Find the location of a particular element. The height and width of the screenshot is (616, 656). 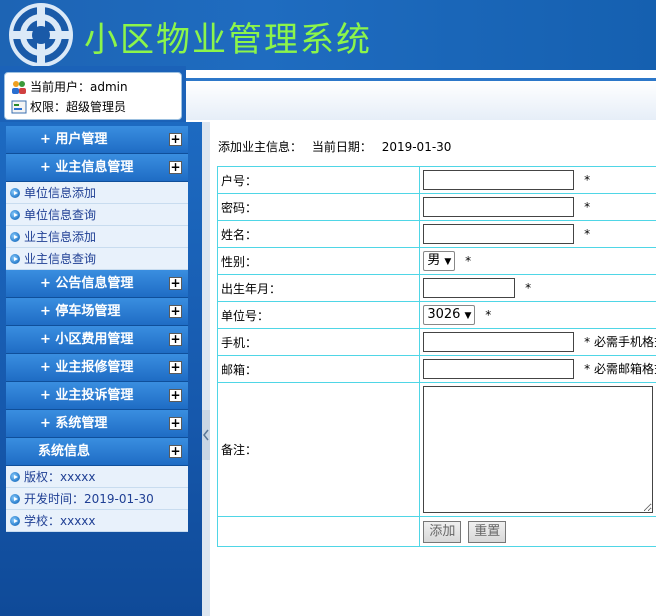

form-row: 户号： * is located at coordinates (436, 180).